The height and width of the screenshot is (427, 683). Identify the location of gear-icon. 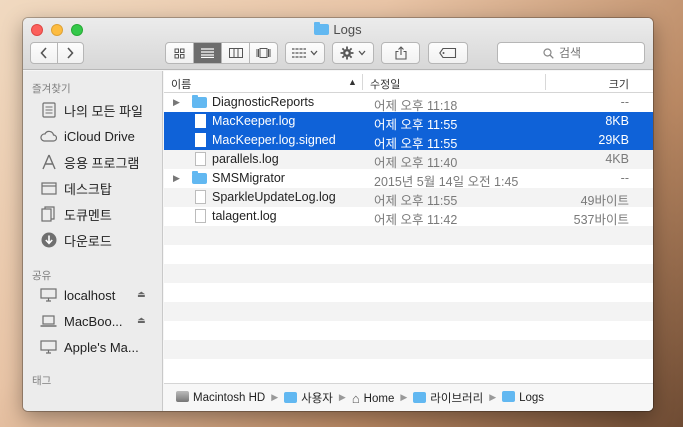
(347, 53).